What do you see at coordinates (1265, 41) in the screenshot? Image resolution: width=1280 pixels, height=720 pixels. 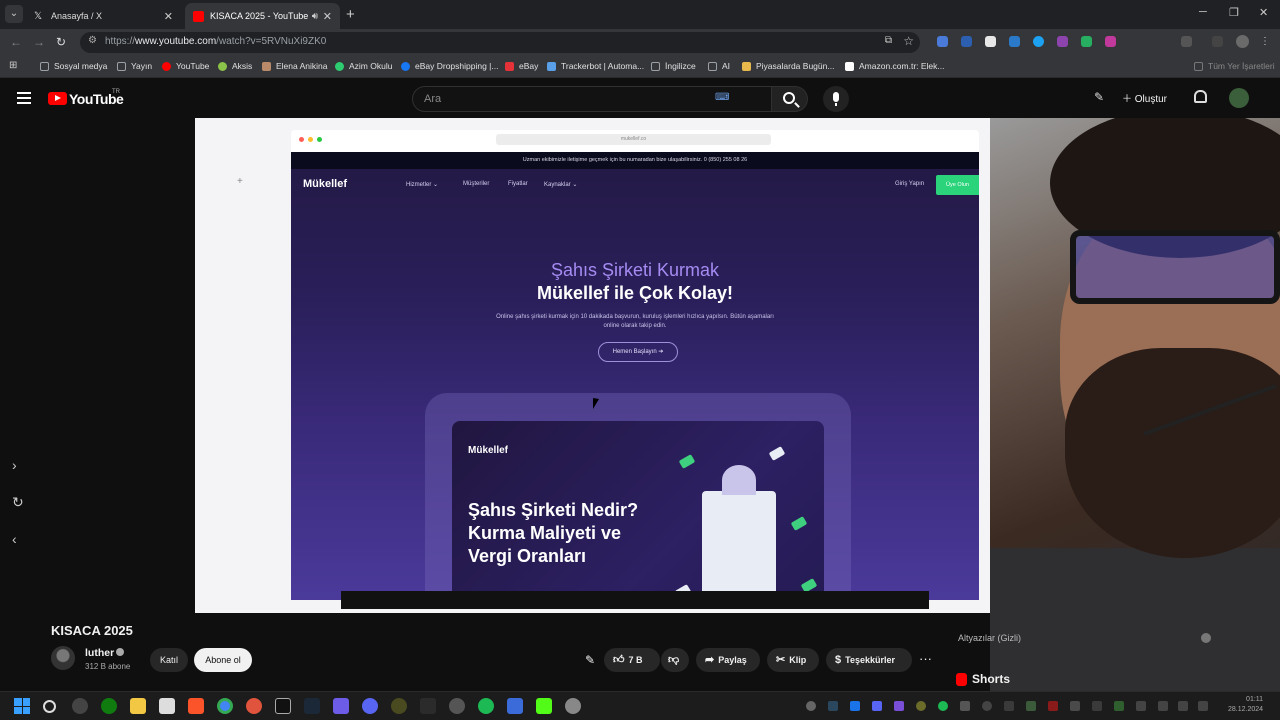 I see `browser-menu-icon: ⋮` at bounding box center [1265, 41].